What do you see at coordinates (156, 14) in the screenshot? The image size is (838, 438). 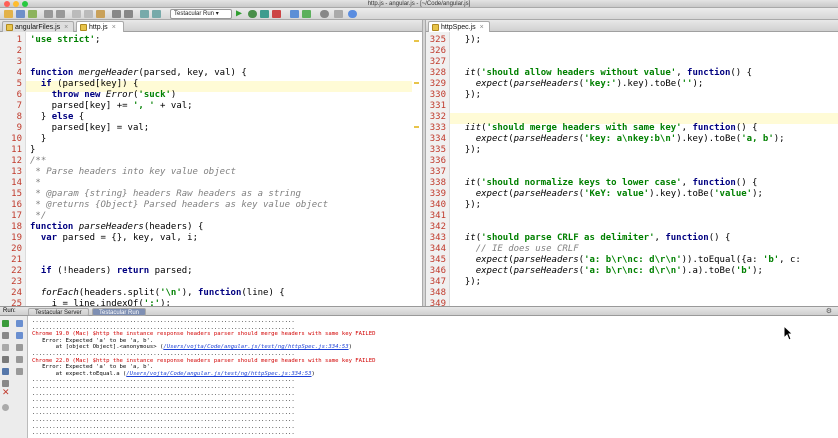 I see `forward-icon` at bounding box center [156, 14].